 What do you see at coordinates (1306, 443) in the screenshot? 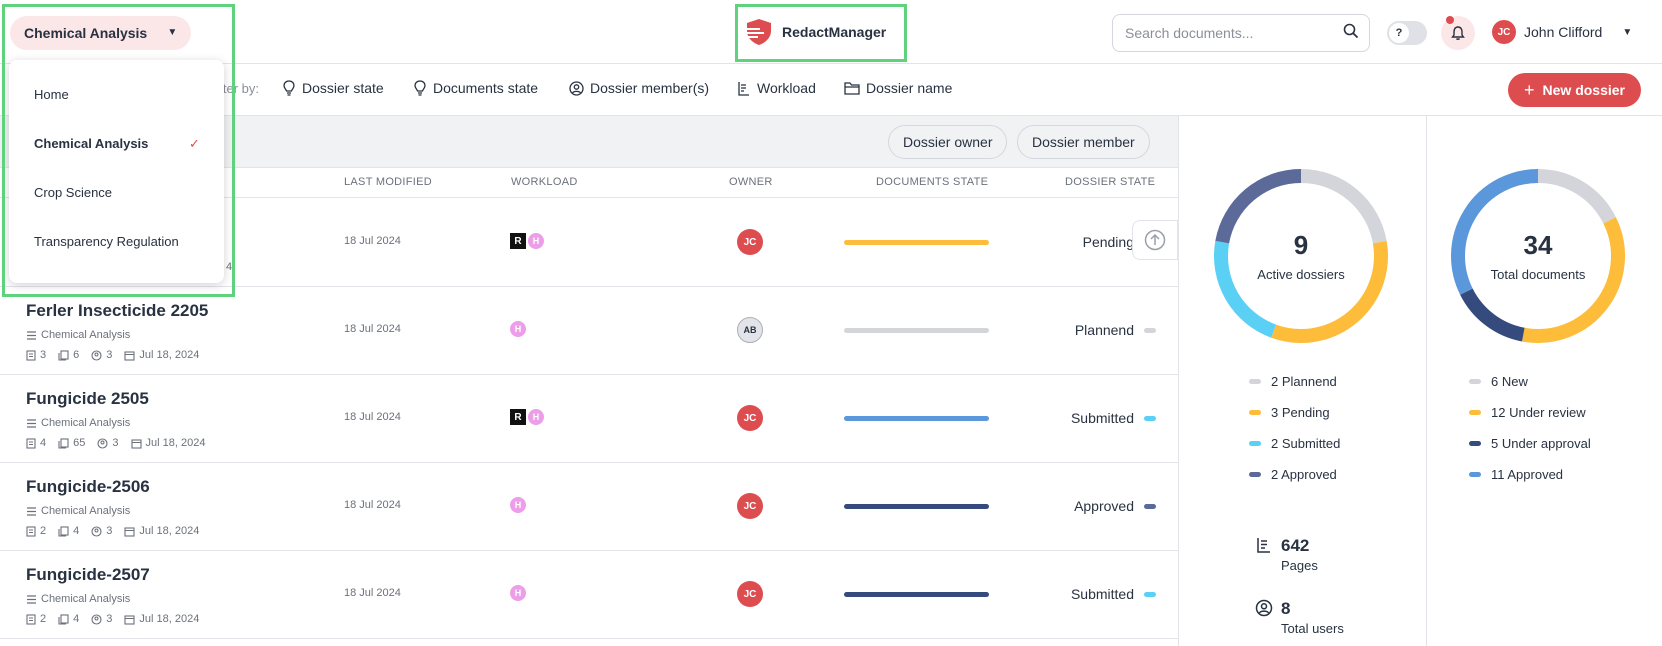
I see `legend-label: 2 Submitted` at bounding box center [1306, 443].